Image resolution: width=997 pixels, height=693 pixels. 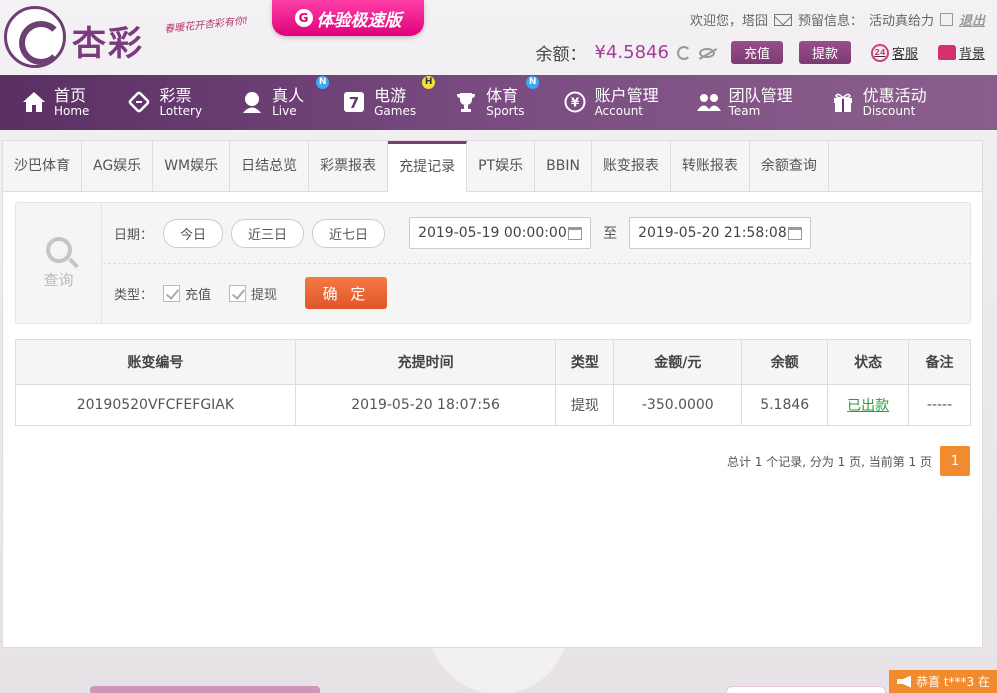 I want to click on nav-label: 真人, so click(x=288, y=95).